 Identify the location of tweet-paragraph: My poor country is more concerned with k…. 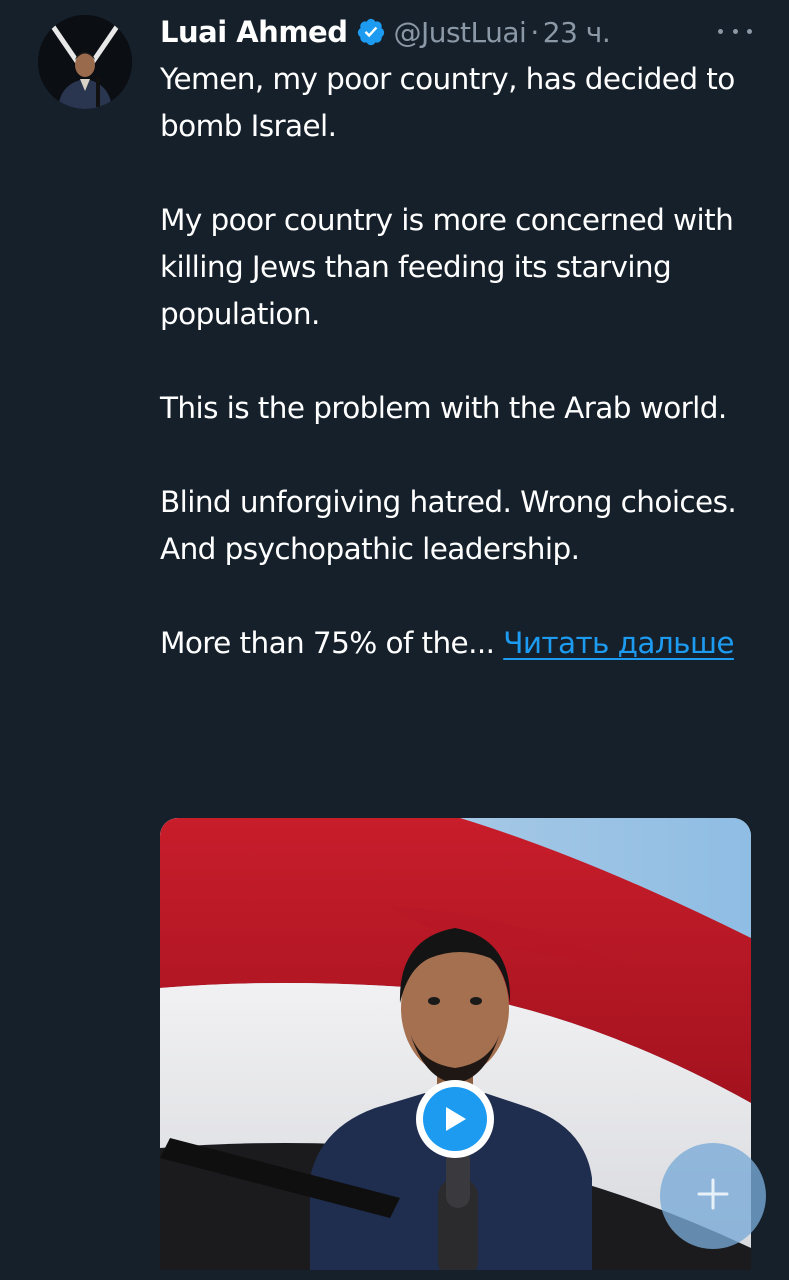
(447, 267).